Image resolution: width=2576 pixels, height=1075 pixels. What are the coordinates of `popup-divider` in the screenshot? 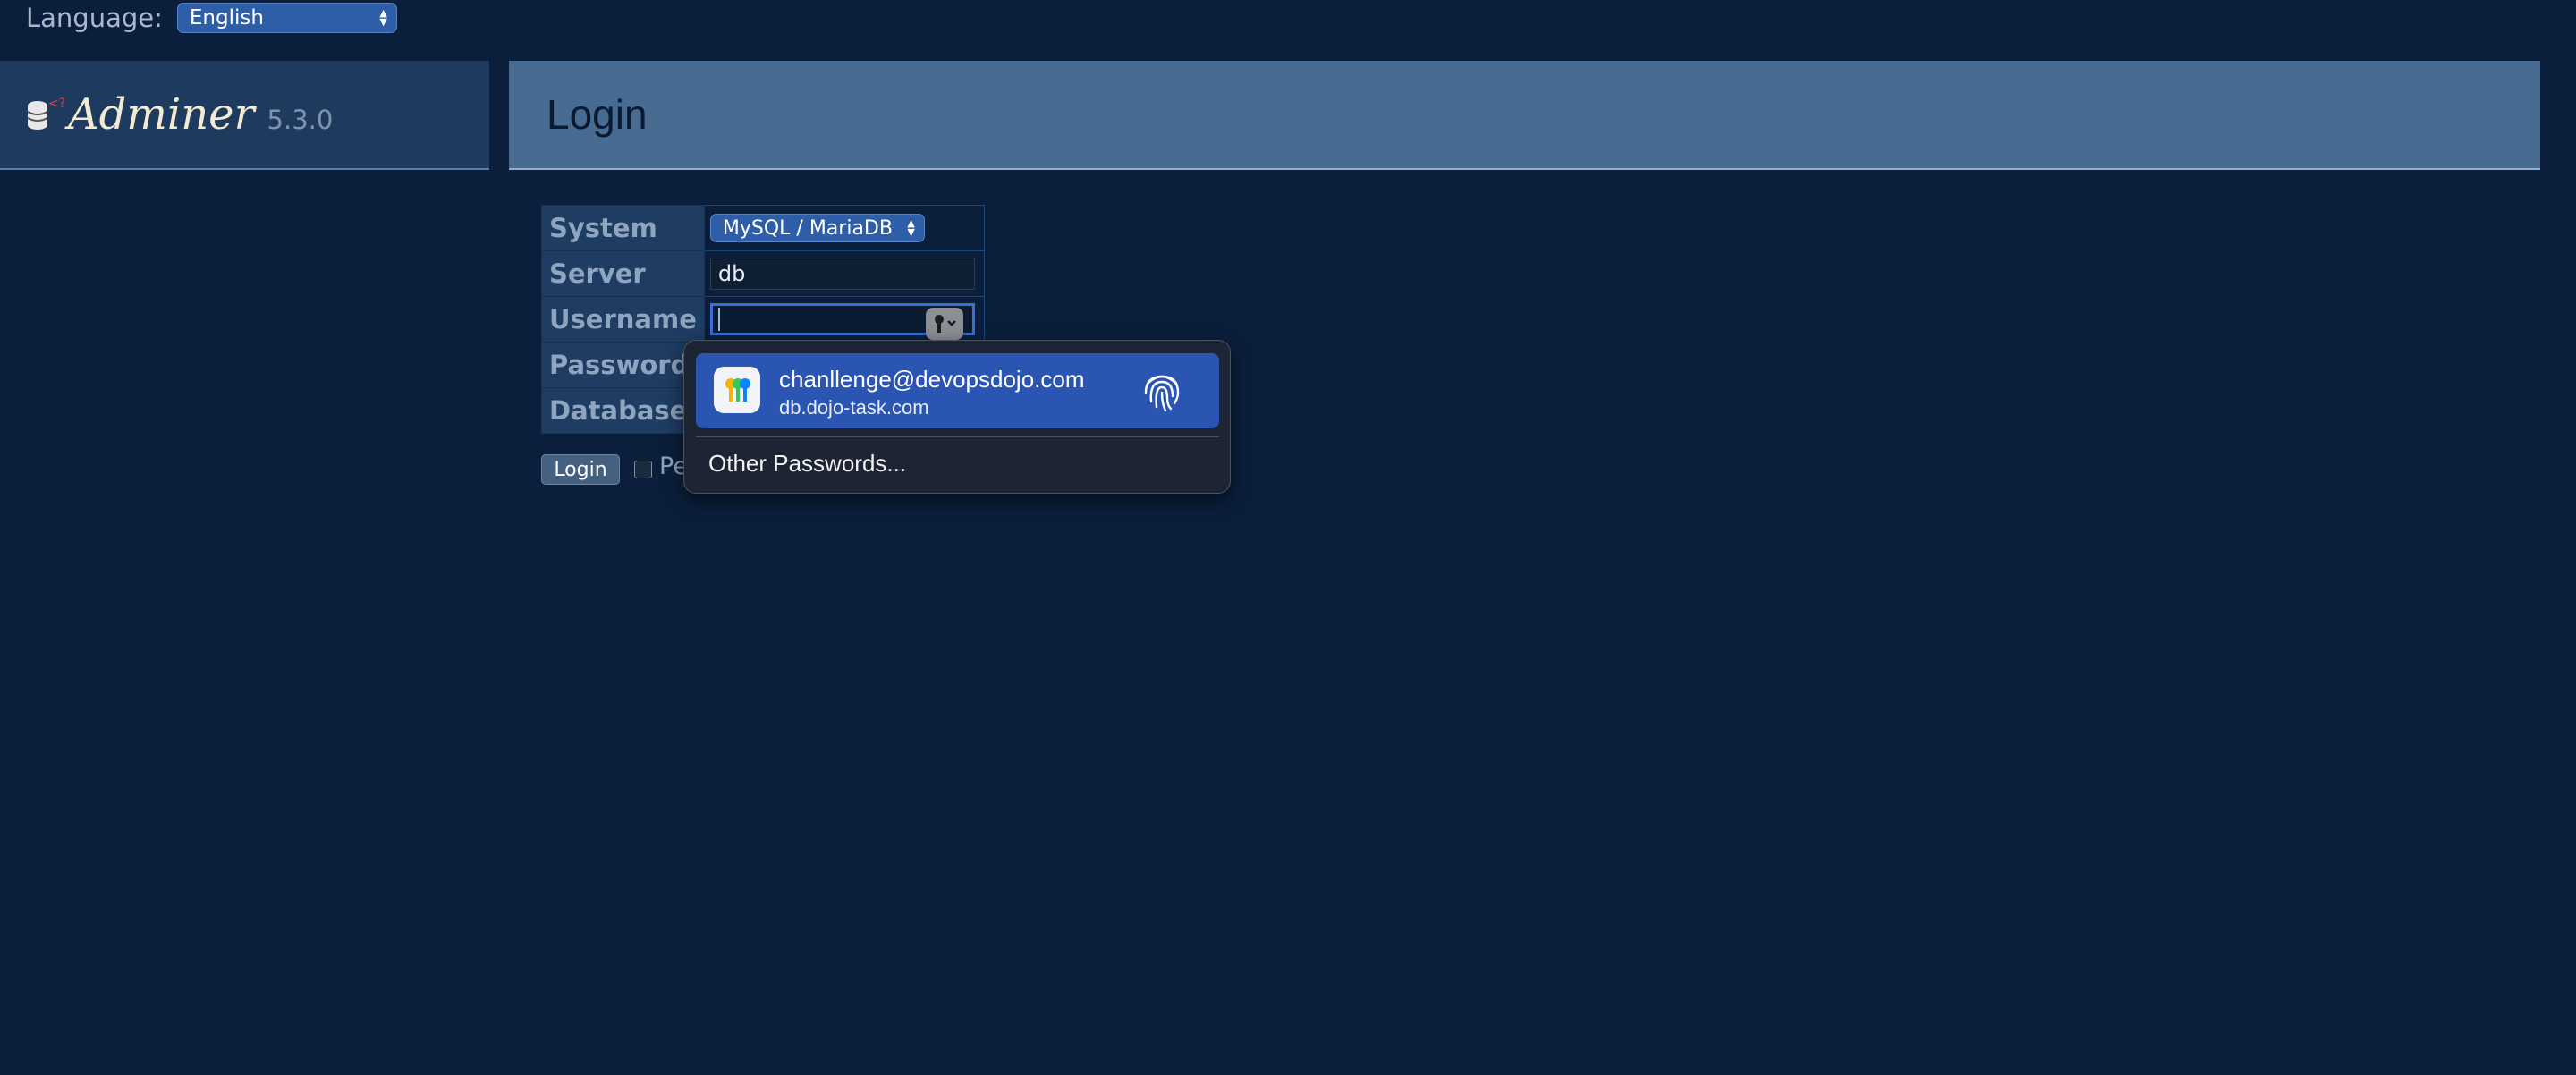 It's located at (957, 436).